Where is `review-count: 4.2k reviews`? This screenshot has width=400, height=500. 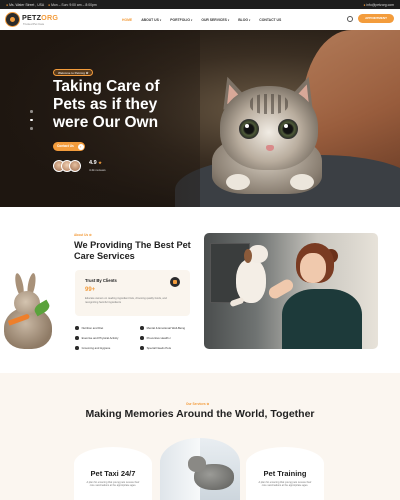
review-count: 4.2k reviews is located at coordinates (97, 170).